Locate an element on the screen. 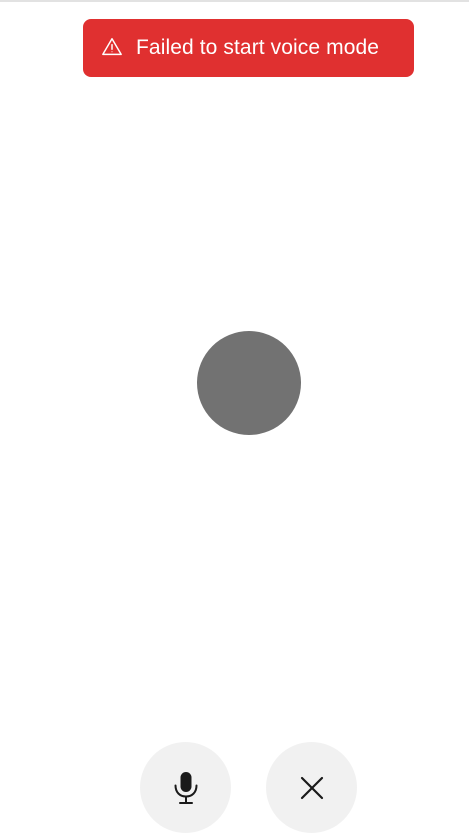 The height and width of the screenshot is (836, 469). close-icon is located at coordinates (312, 788).